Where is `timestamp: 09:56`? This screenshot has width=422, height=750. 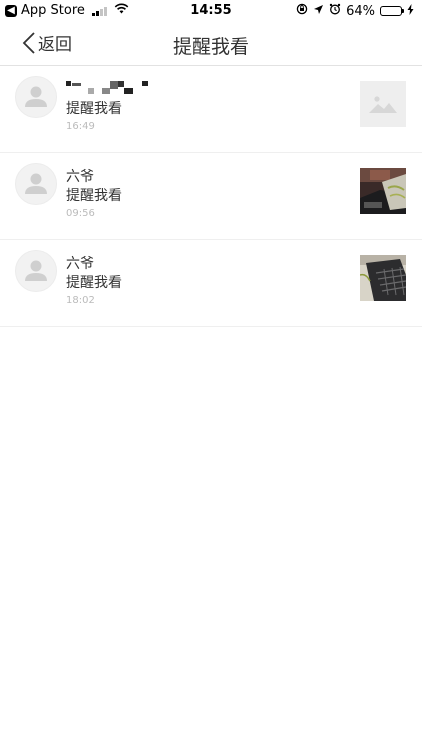
timestamp: 09:56 is located at coordinates (80, 213).